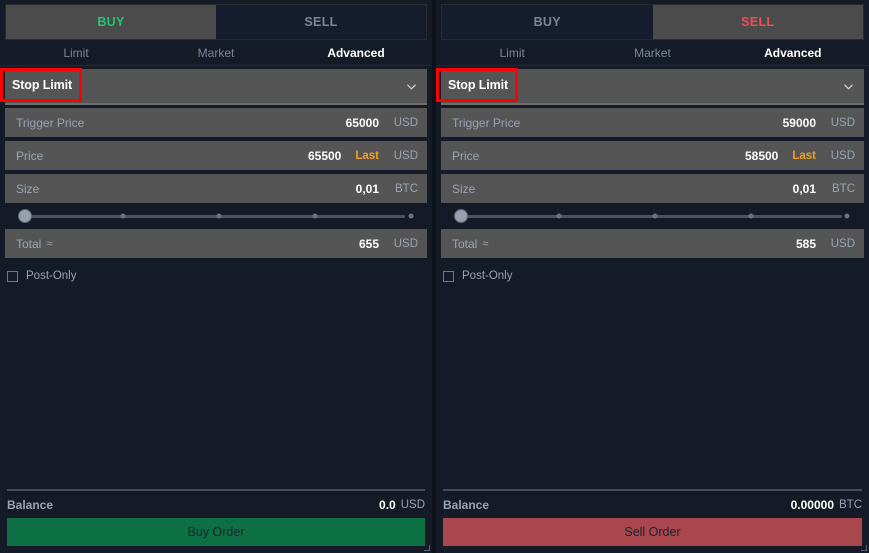  I want to click on balance-row-buy: Balance 0.0 USD, so click(216, 504).